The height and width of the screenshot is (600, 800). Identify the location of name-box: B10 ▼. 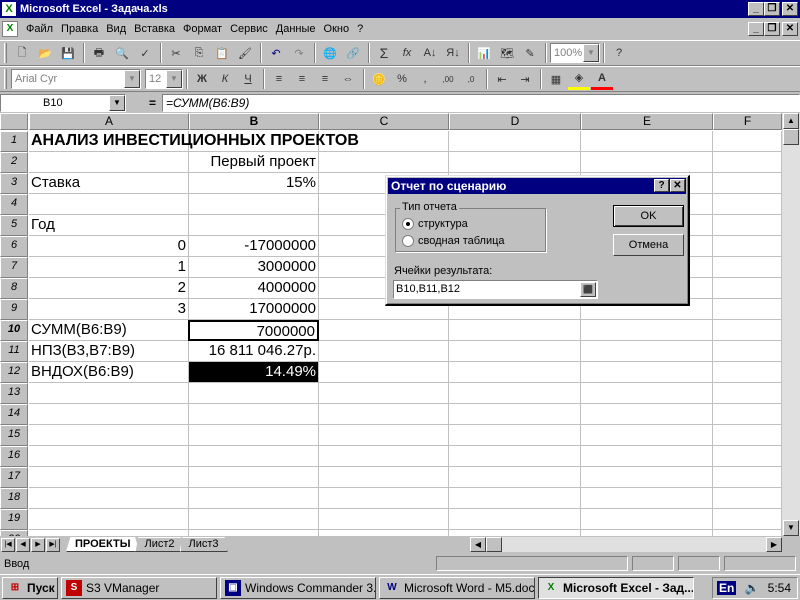
(63, 103).